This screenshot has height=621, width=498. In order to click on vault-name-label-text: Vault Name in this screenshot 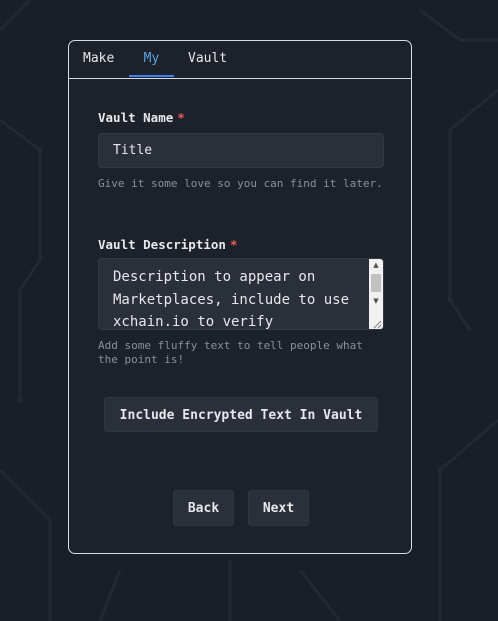, I will do `click(136, 117)`.